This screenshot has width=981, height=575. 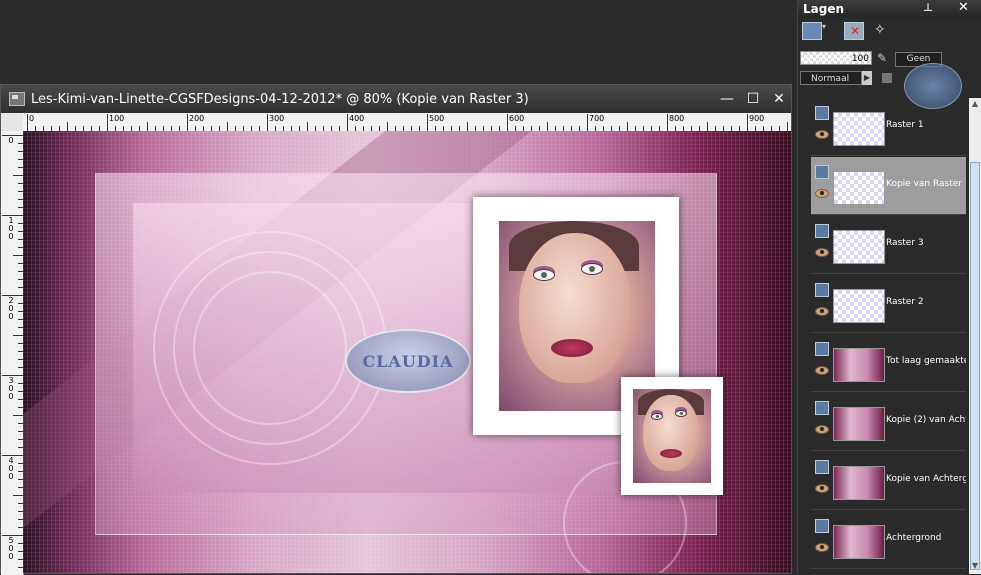 I want to click on small-photo-frame, so click(x=672, y=436).